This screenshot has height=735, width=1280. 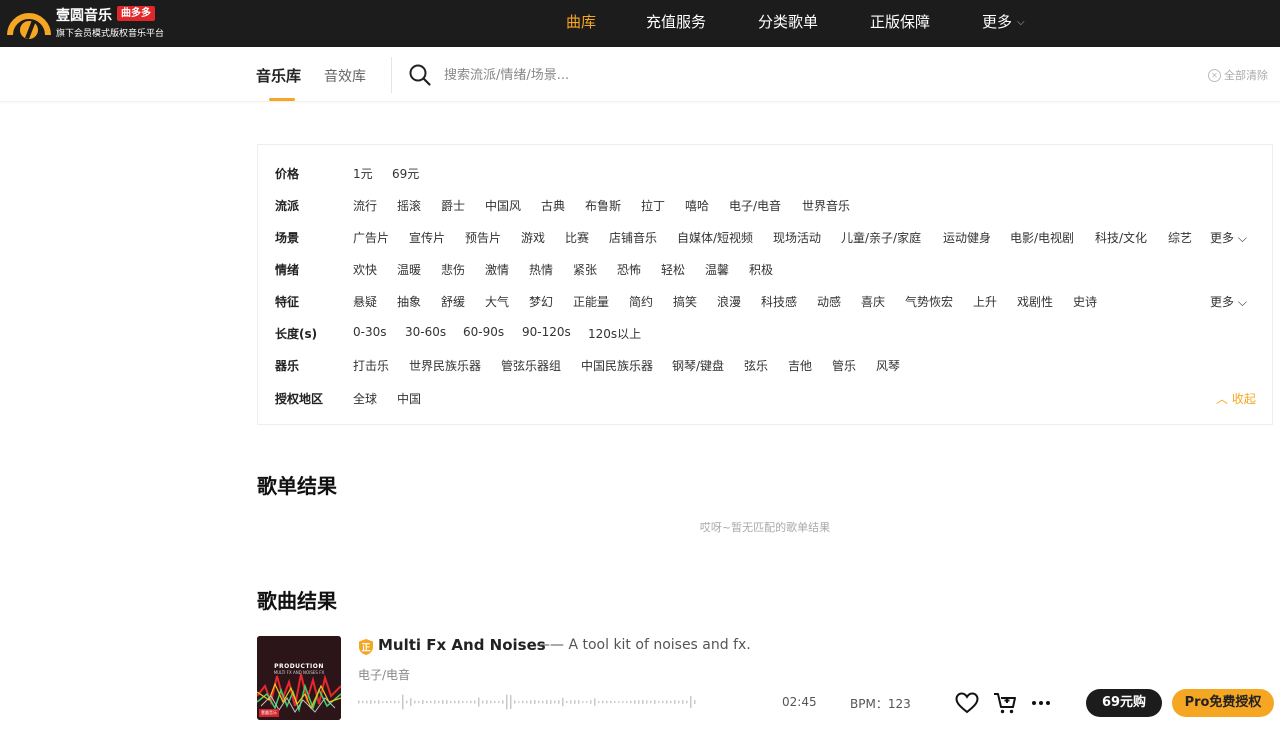 What do you see at coordinates (541, 301) in the screenshot?
I see `filter-option: 梦幻` at bounding box center [541, 301].